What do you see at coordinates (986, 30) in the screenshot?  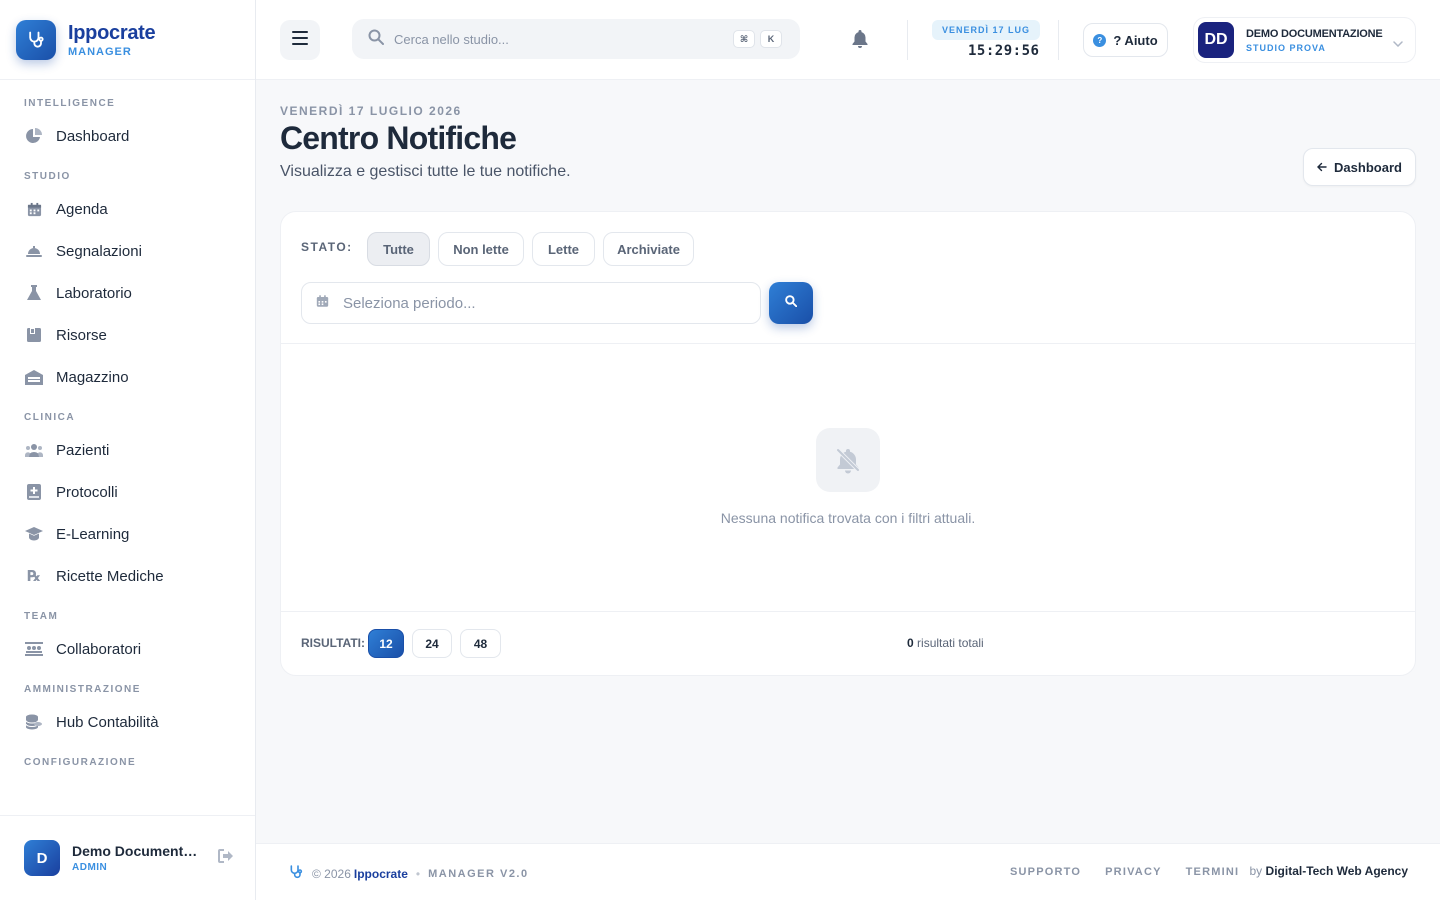 I see `date-badge: VENERDÌ 17 LUG` at bounding box center [986, 30].